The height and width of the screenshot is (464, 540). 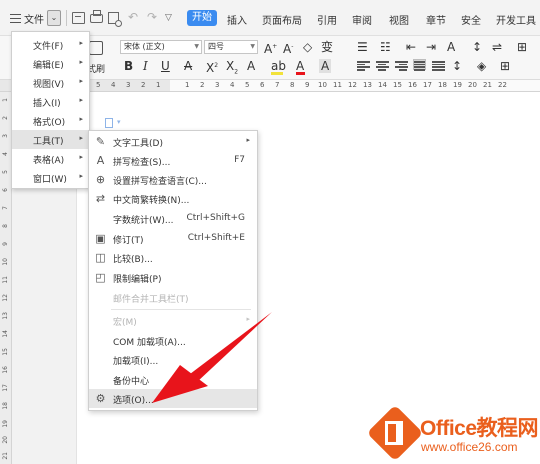 What do you see at coordinates (27, 18) in the screenshot?
I see `file-menu-button: 文件` at bounding box center [27, 18].